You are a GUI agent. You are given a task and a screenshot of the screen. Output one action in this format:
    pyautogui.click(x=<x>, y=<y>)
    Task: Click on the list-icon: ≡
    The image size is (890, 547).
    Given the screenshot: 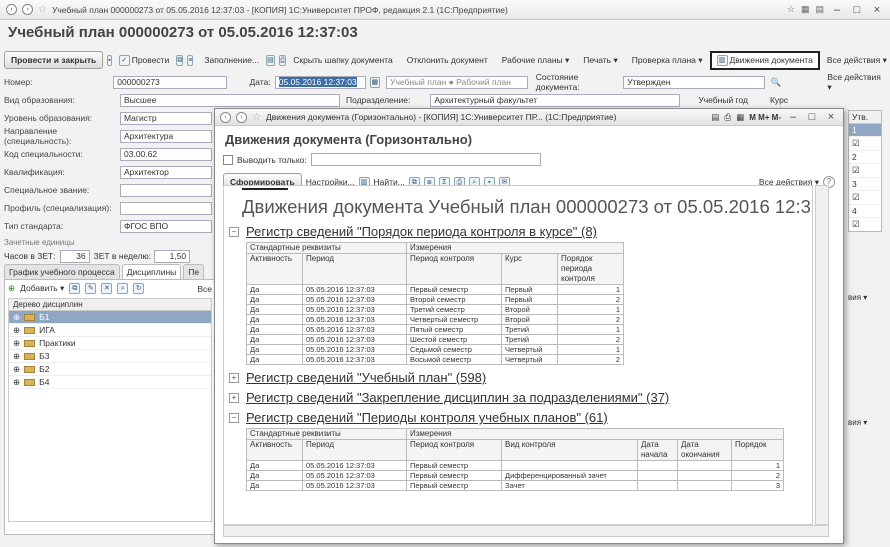 What is the action you would take?
    pyautogui.click(x=190, y=60)
    